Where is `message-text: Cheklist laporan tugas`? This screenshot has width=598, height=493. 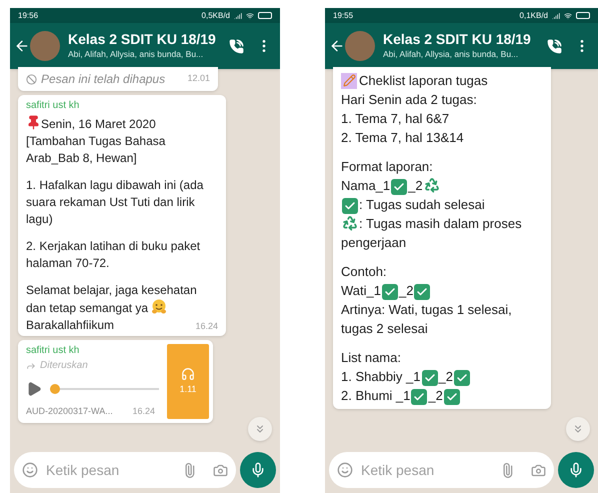 message-text: Cheklist laporan tugas is located at coordinates (423, 80).